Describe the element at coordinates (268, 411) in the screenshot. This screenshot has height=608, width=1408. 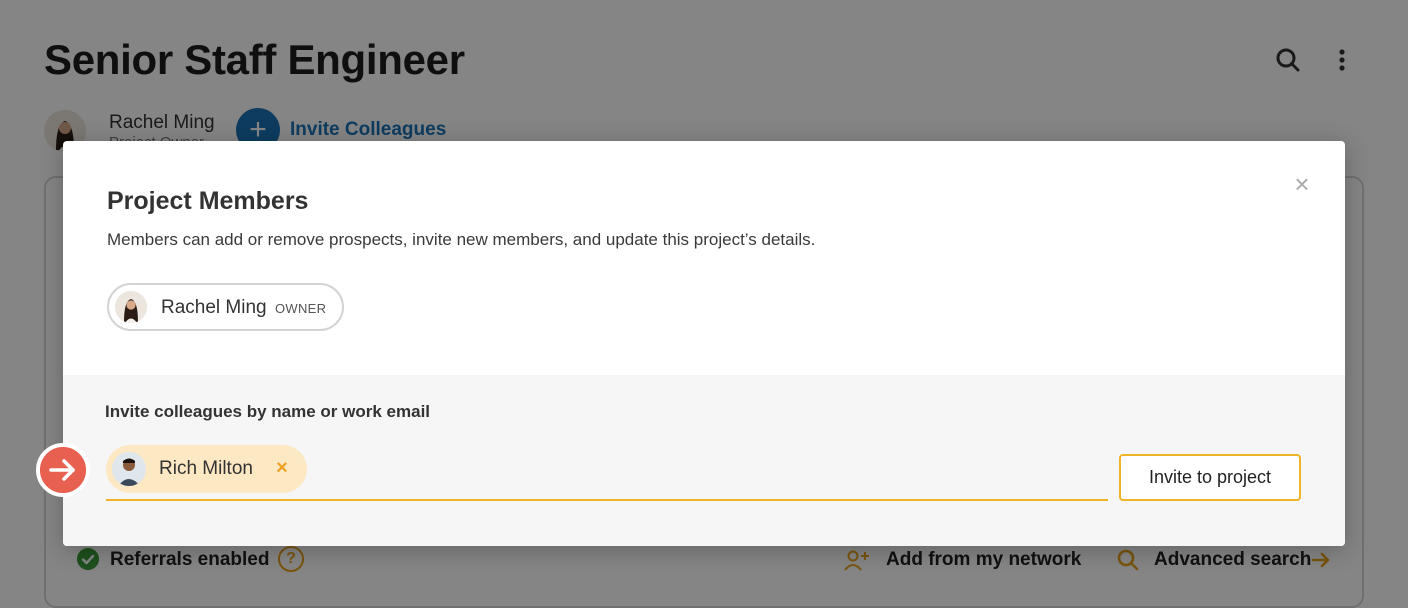
I see `invite-field-label: Invite colleagues by name or work email` at that location.